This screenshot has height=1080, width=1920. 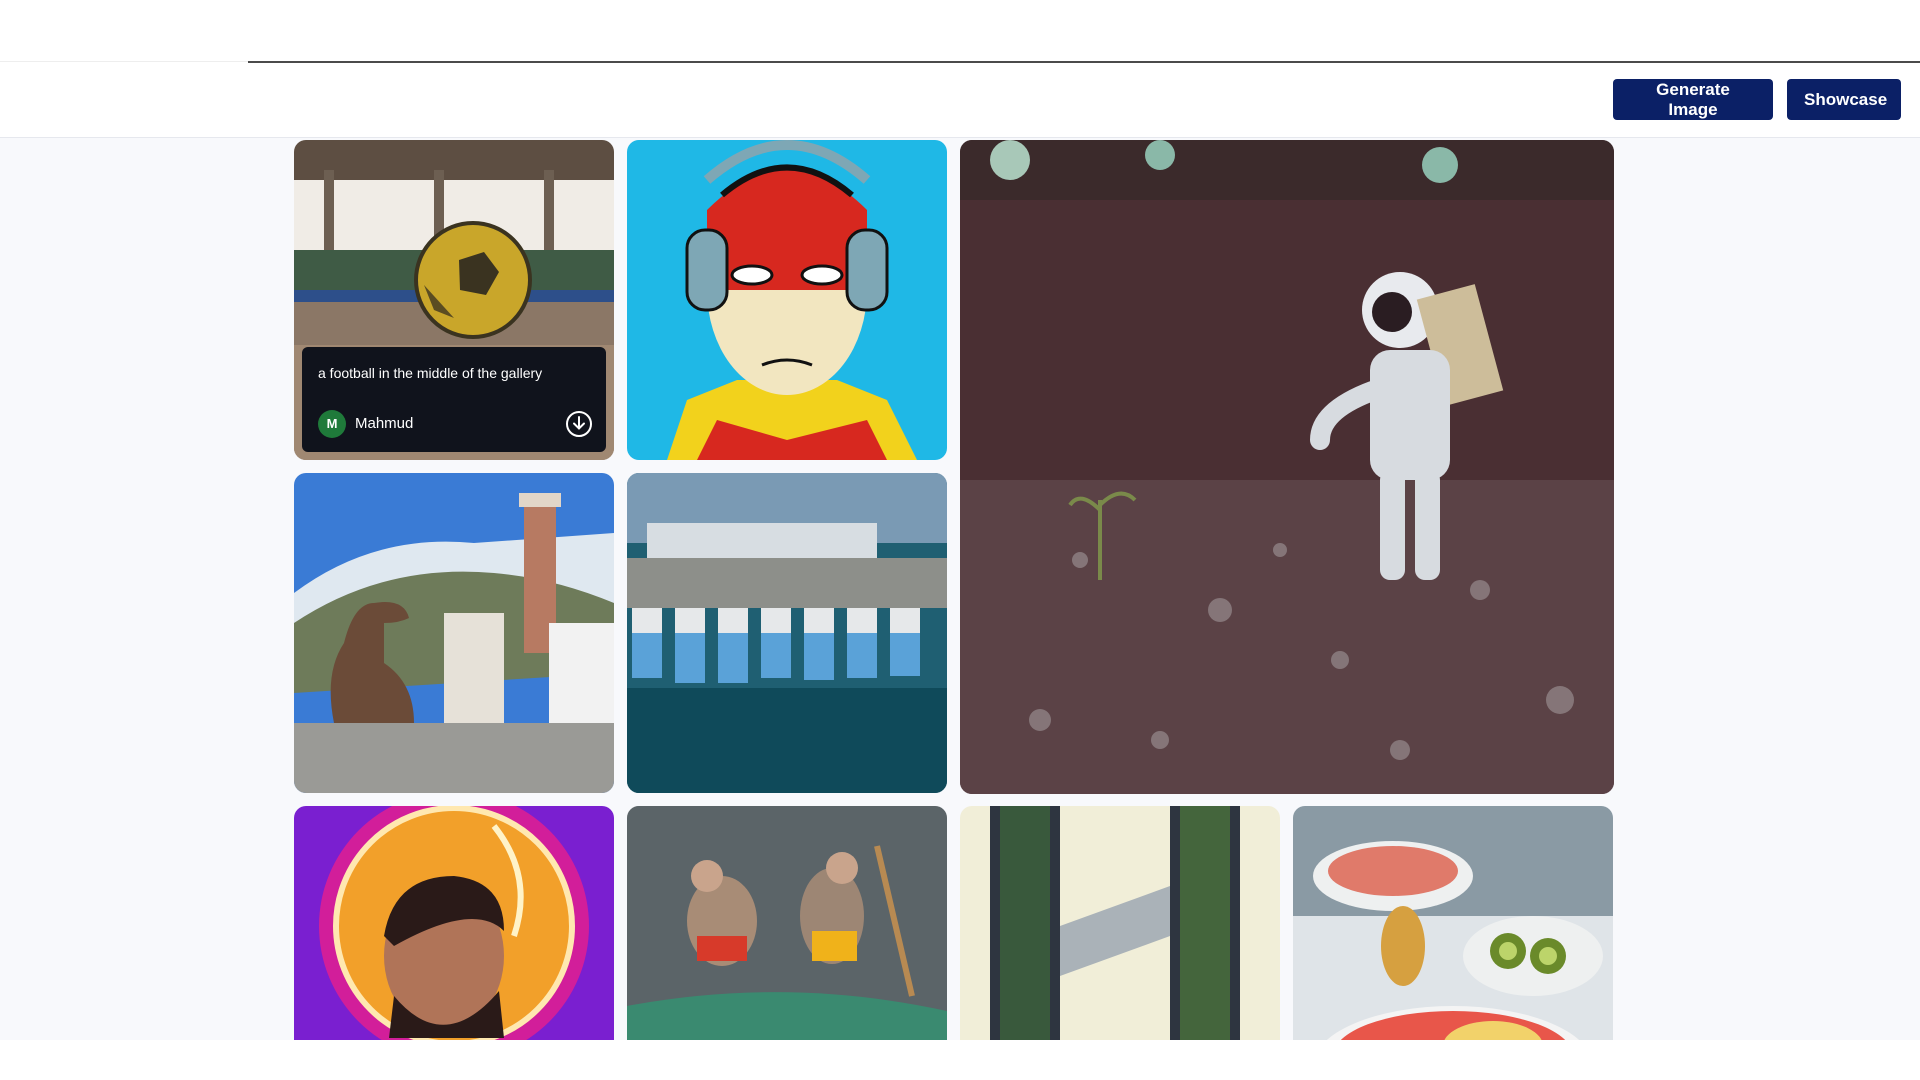 I want to click on top-divider-left, so click(x=124, y=61).